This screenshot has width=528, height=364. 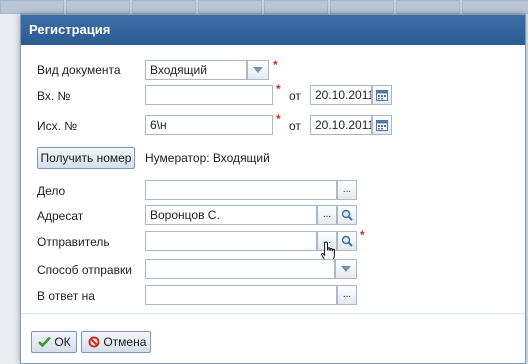 What do you see at coordinates (241, 190) in the screenshot?
I see `case-input` at bounding box center [241, 190].